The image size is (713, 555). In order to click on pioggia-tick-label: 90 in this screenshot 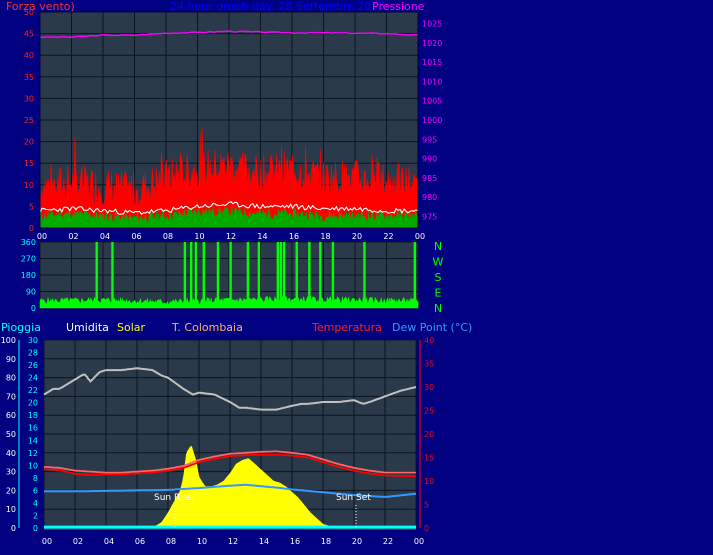, I will do `click(11, 359)`.